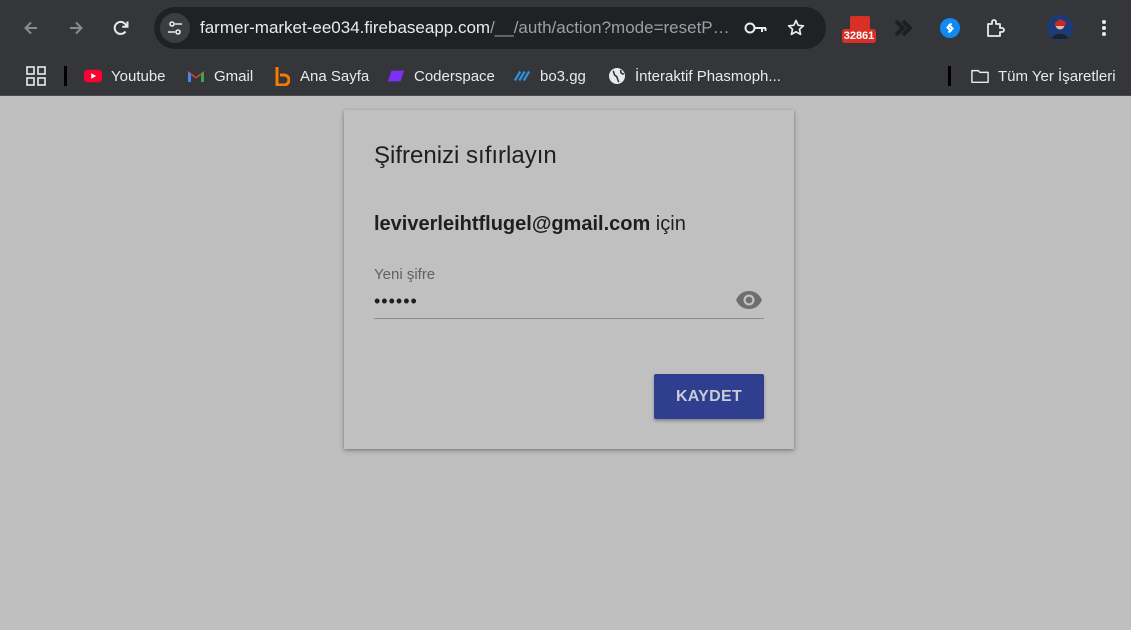  Describe the element at coordinates (617, 76) in the screenshot. I see `globe-icon` at that location.